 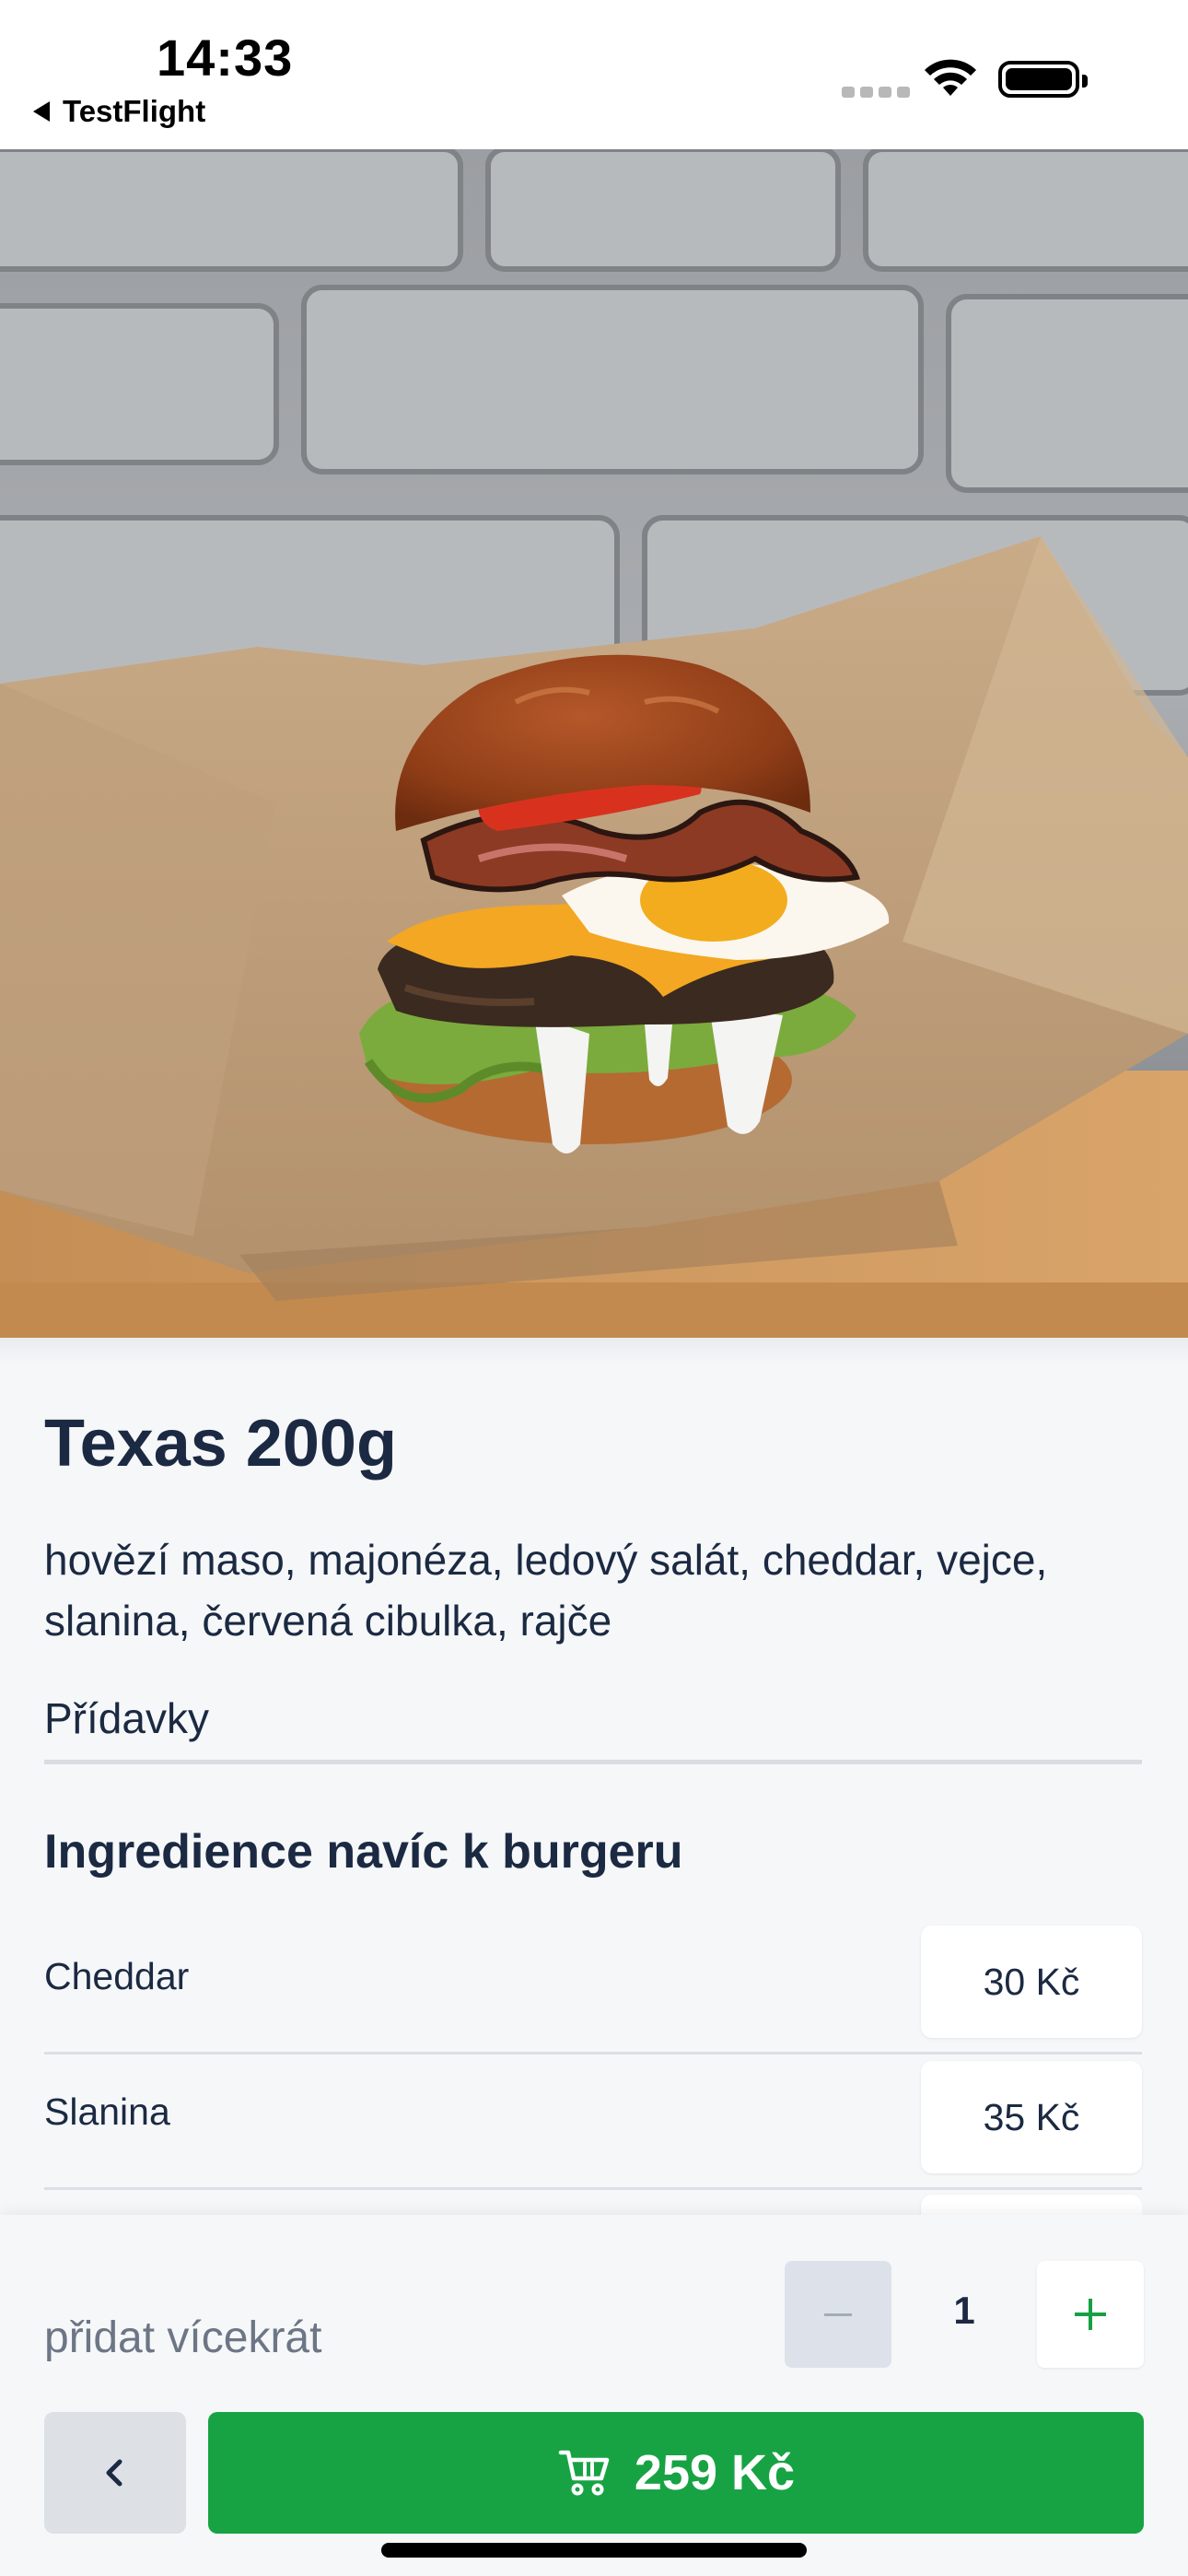 What do you see at coordinates (594, 74) in the screenshot?
I see `status-bar: 14:33 TestFlight` at bounding box center [594, 74].